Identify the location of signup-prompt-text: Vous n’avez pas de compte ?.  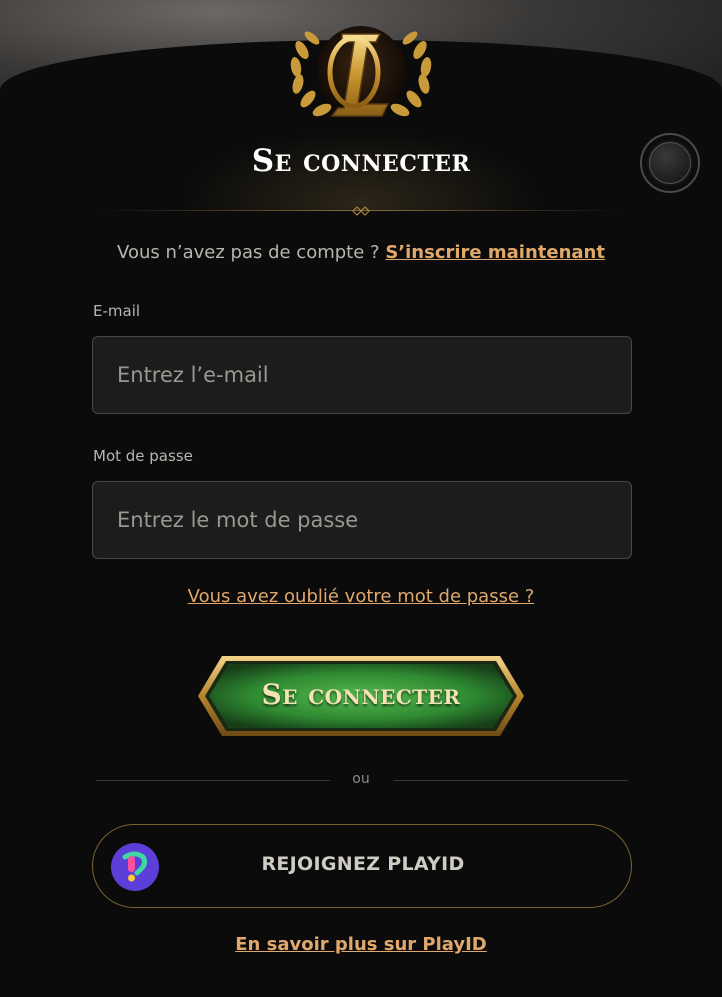
(251, 252).